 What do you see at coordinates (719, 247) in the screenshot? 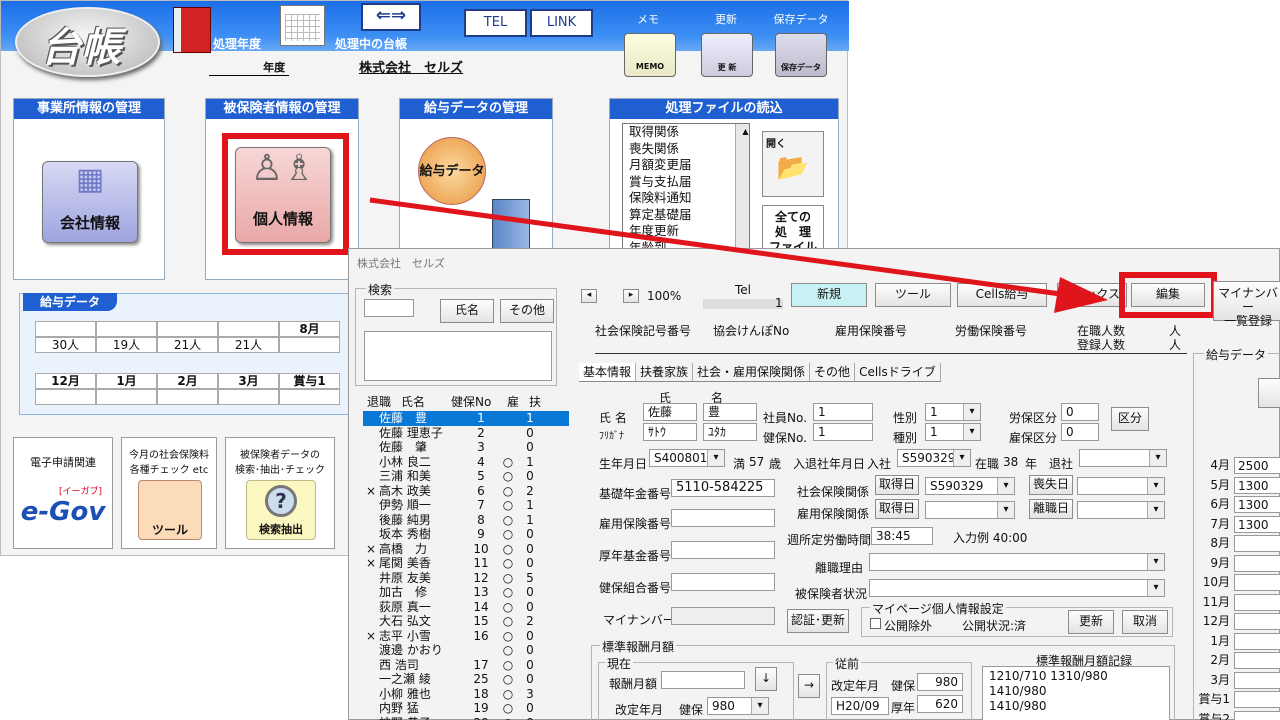
I see `arrow-shaft` at bounding box center [719, 247].